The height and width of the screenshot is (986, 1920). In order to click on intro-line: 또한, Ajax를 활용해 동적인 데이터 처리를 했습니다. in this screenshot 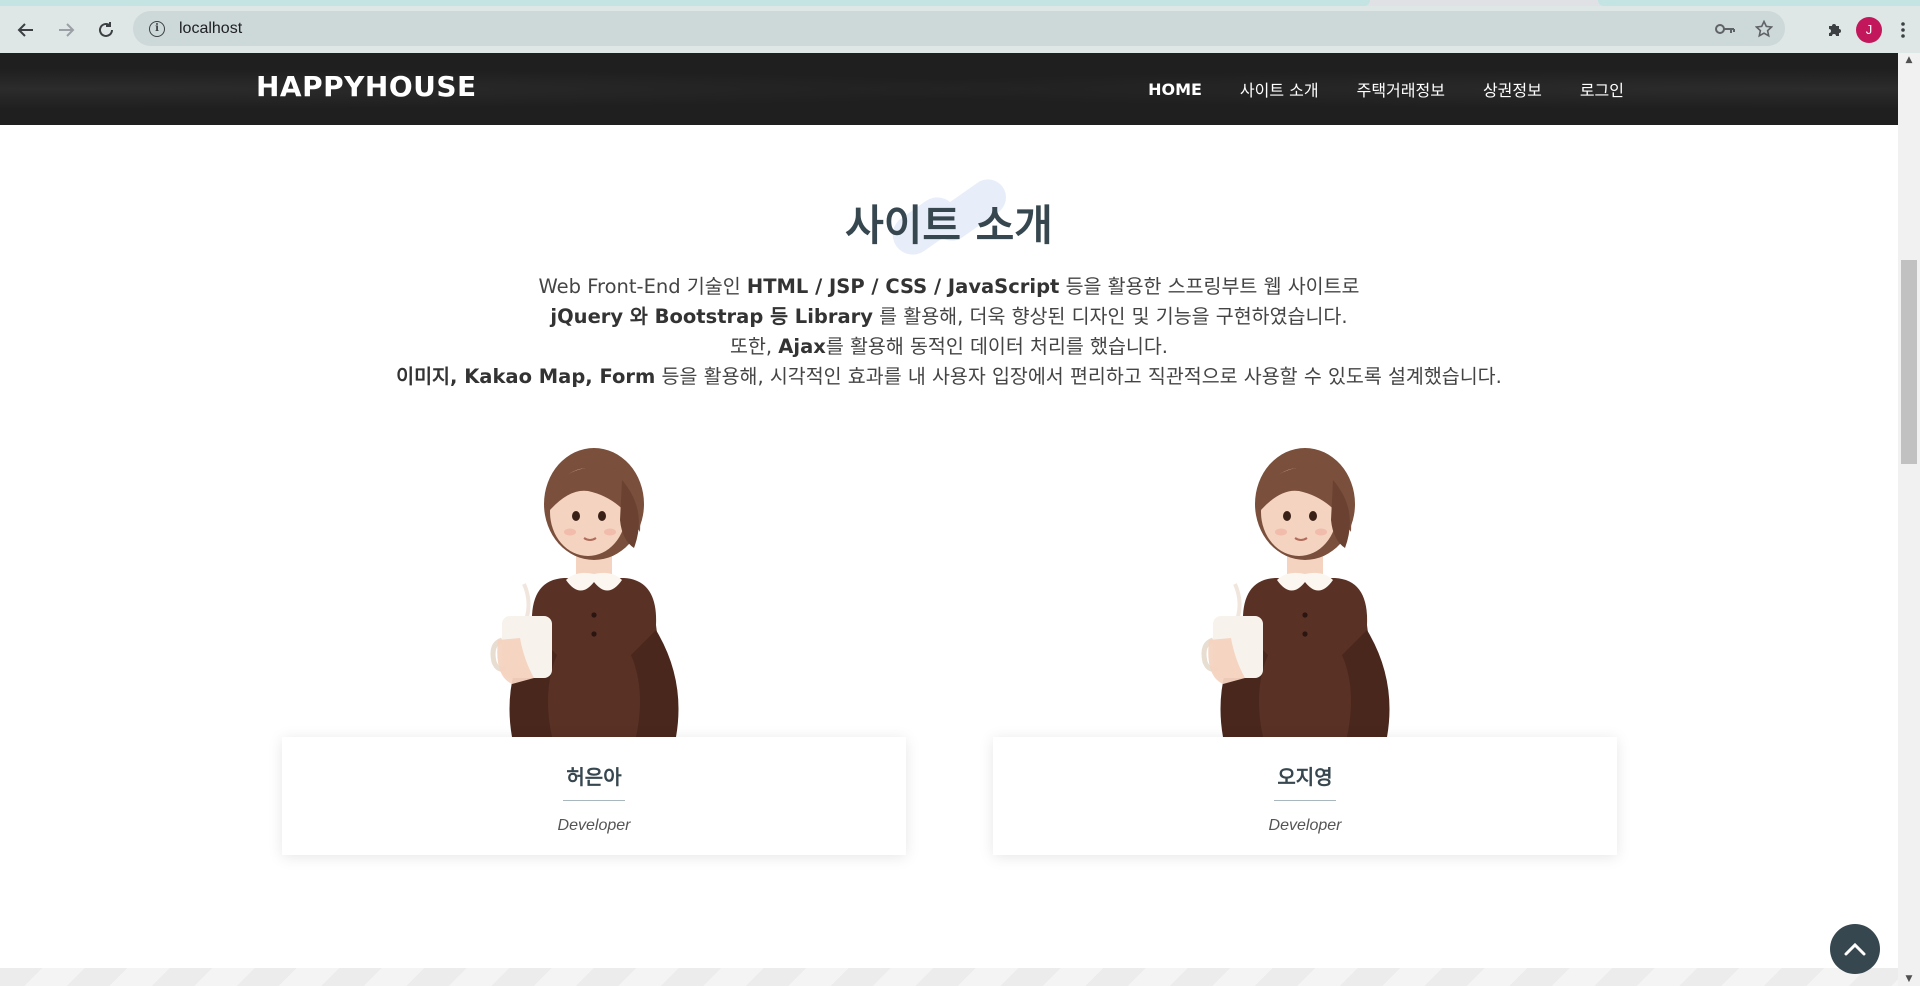, I will do `click(949, 347)`.